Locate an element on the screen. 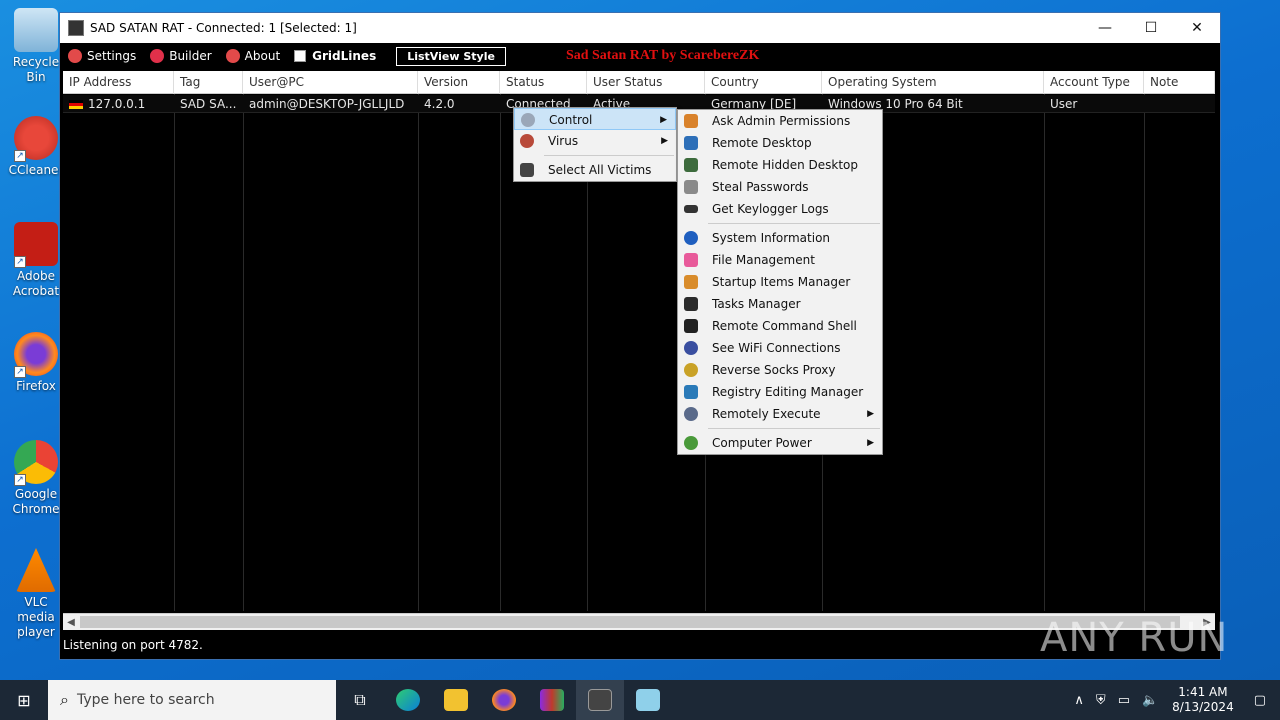 The image size is (1280, 720). volume-icon: 🔈 is located at coordinates (1150, 700).